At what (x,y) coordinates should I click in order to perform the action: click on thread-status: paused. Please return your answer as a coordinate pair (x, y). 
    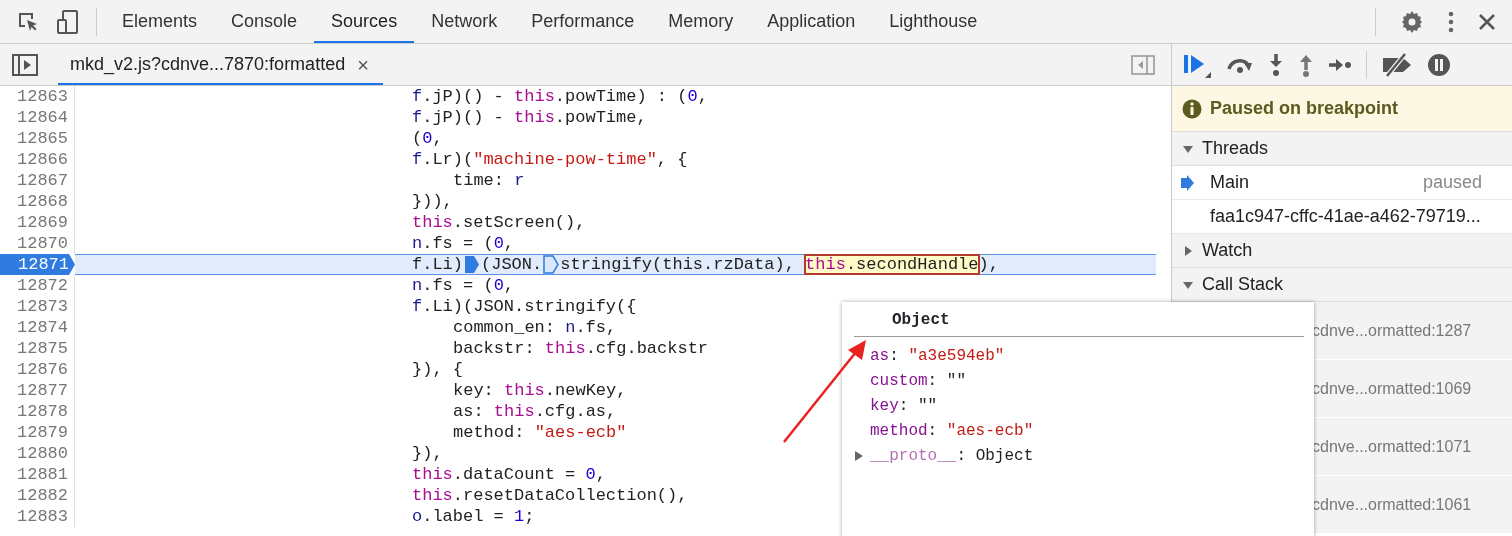
    Looking at the image, I should click on (1452, 182).